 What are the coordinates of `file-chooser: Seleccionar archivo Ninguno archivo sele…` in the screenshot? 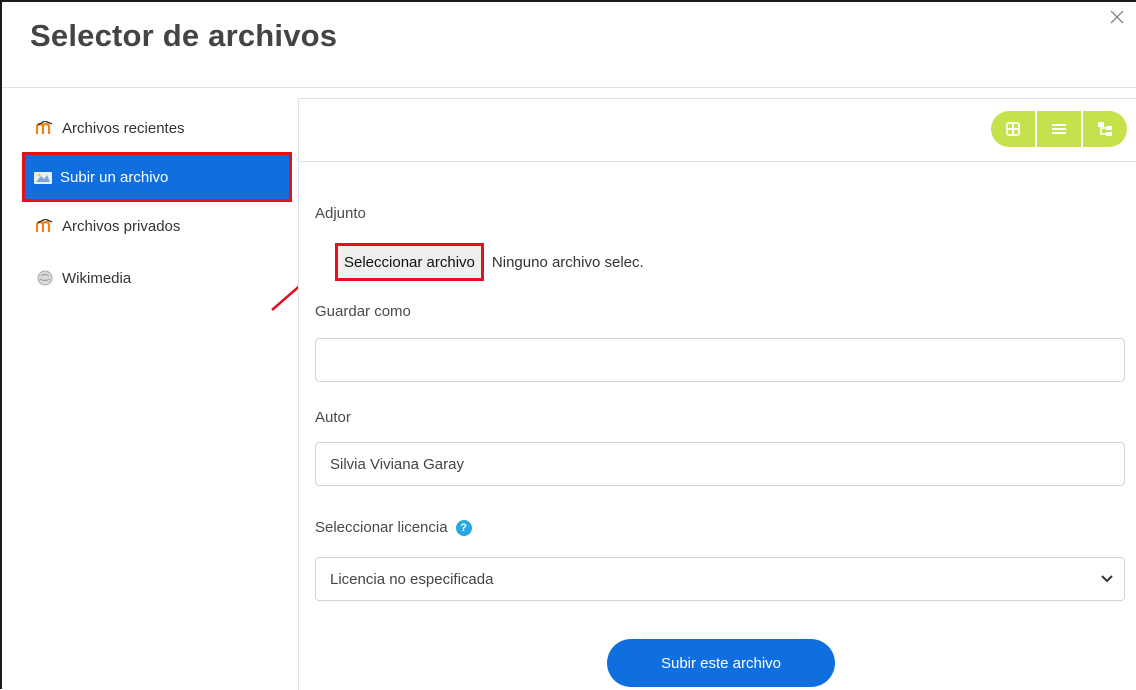 It's located at (489, 262).